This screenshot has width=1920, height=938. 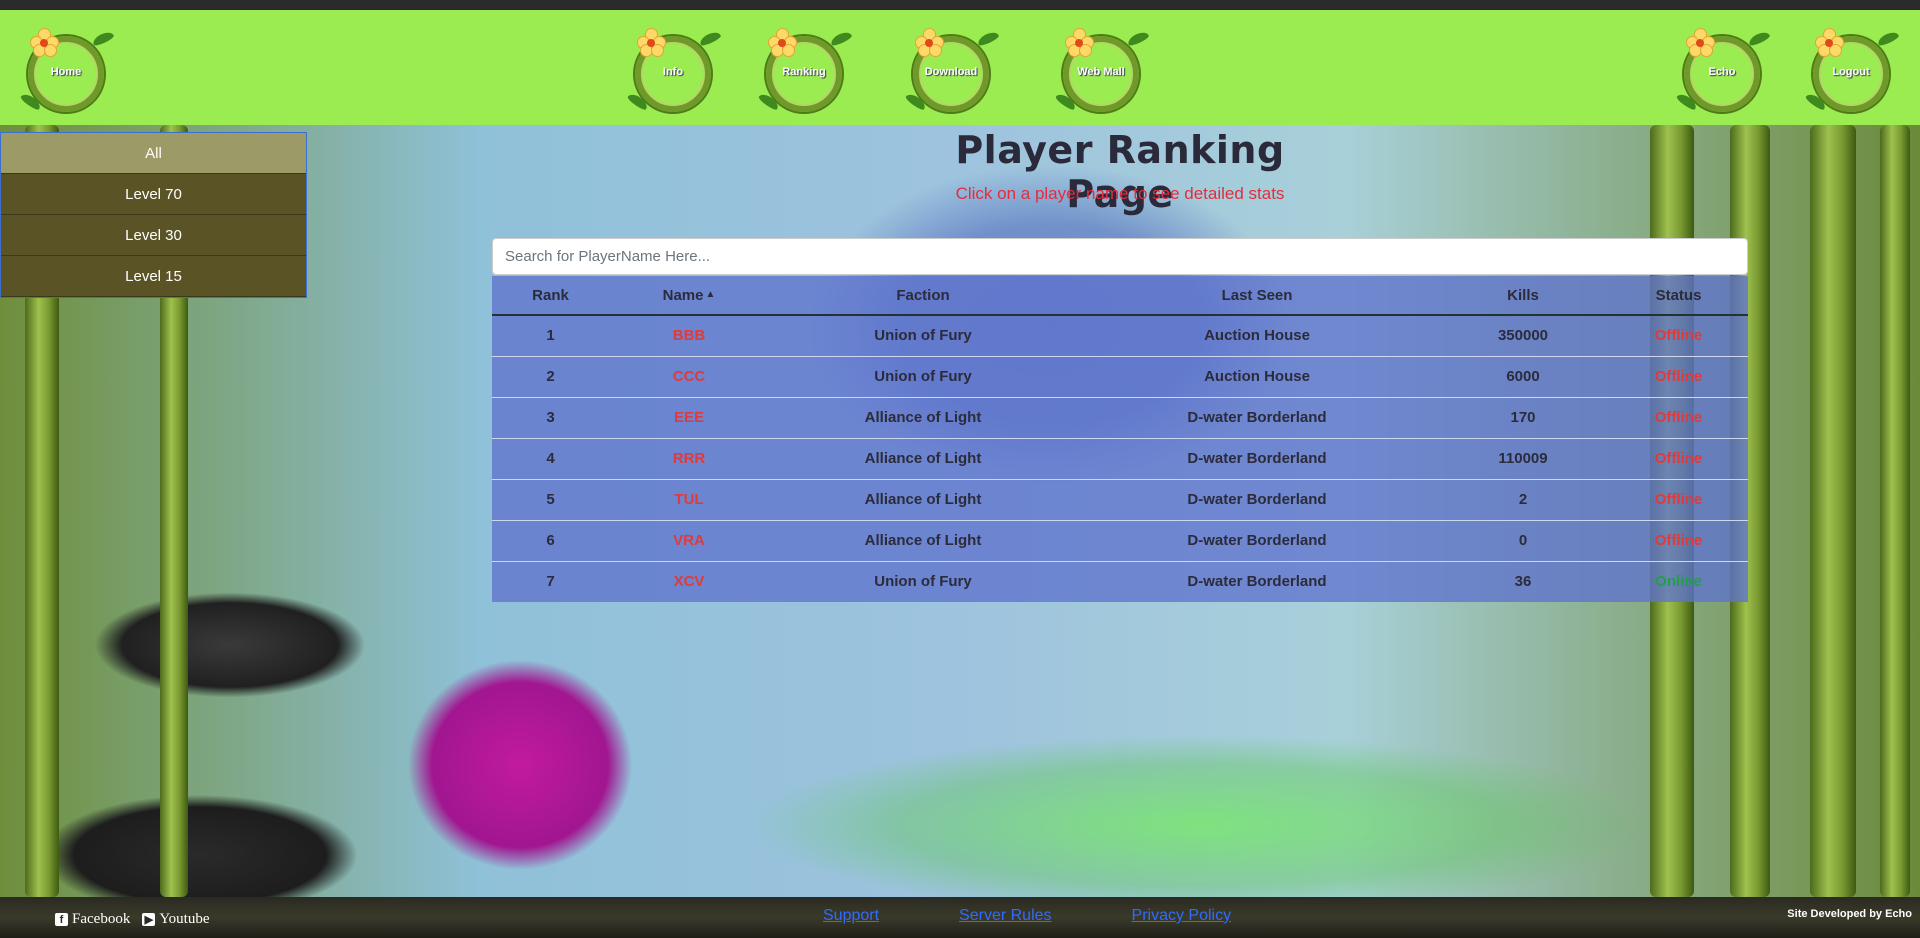 I want to click on kills-cell: 110009, so click(x=1523, y=458).